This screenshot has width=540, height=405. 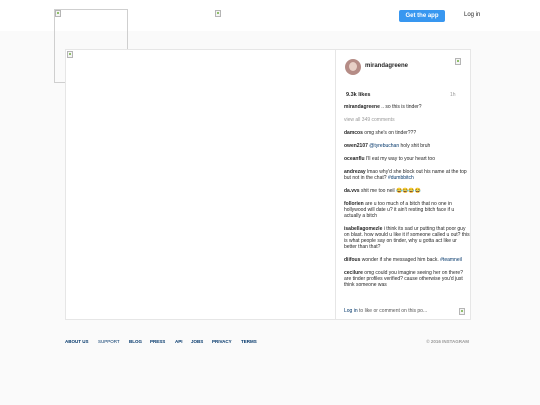 What do you see at coordinates (358, 95) in the screenshot?
I see `likes-count: 9.3k likes` at bounding box center [358, 95].